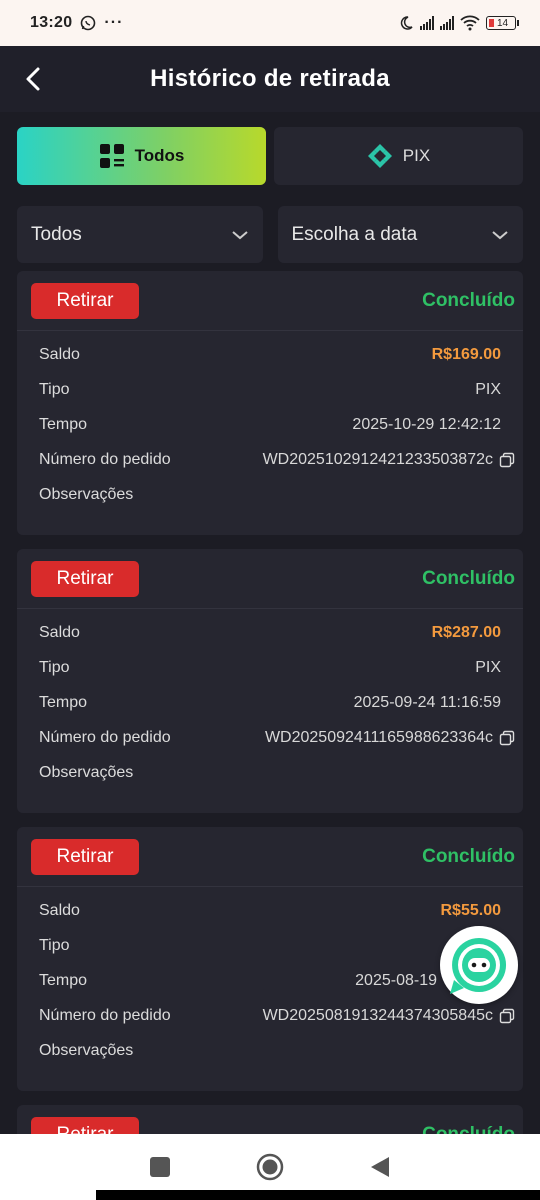 This screenshot has height=1200, width=540. I want to click on gesture-bar, so click(318, 1195).